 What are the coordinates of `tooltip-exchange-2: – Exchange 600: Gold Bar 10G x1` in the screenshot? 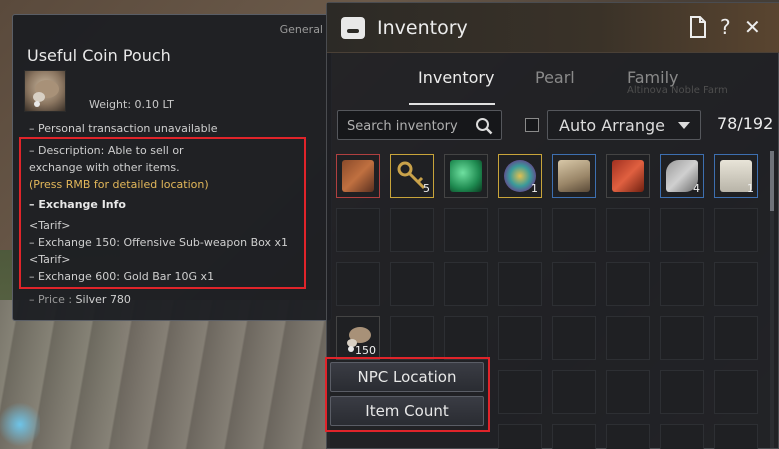 It's located at (122, 276).